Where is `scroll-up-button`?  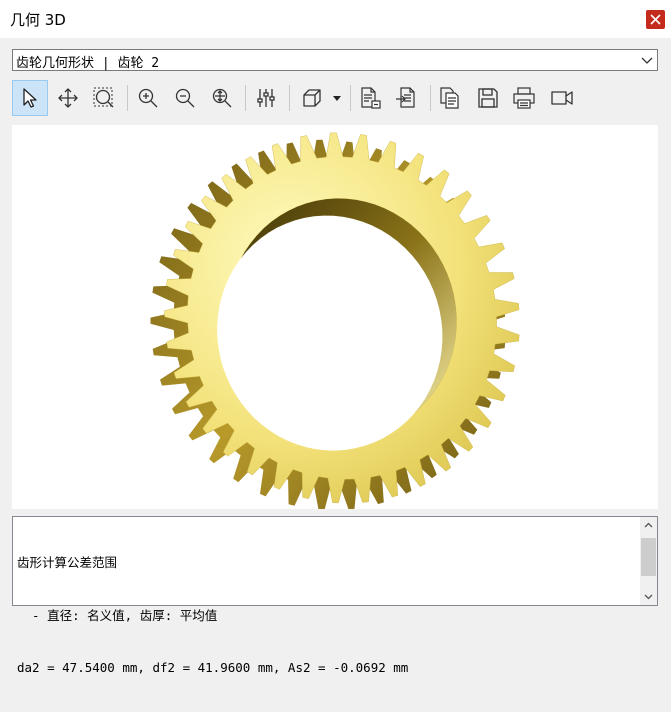 scroll-up-button is located at coordinates (648, 525).